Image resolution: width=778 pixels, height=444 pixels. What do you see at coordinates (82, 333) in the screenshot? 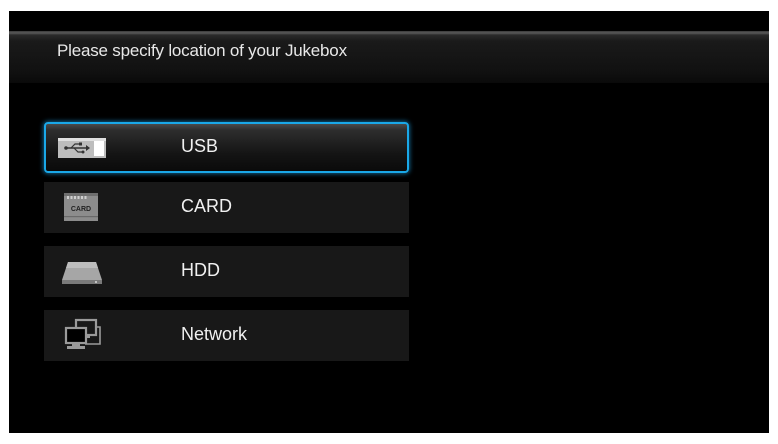
I see `network-computers-icon` at bounding box center [82, 333].